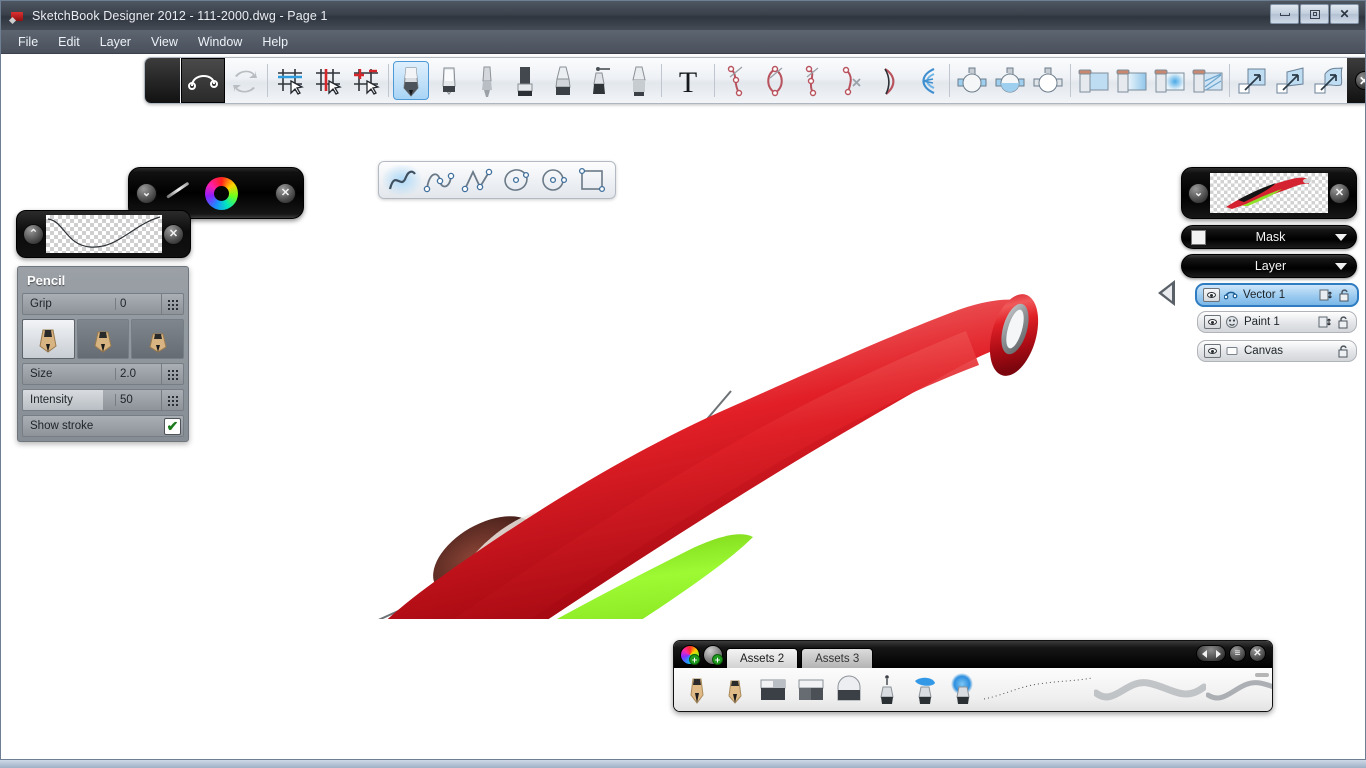  Describe the element at coordinates (1339, 193) in the screenshot. I see `layer-thumb-close-icon: ✕` at that location.